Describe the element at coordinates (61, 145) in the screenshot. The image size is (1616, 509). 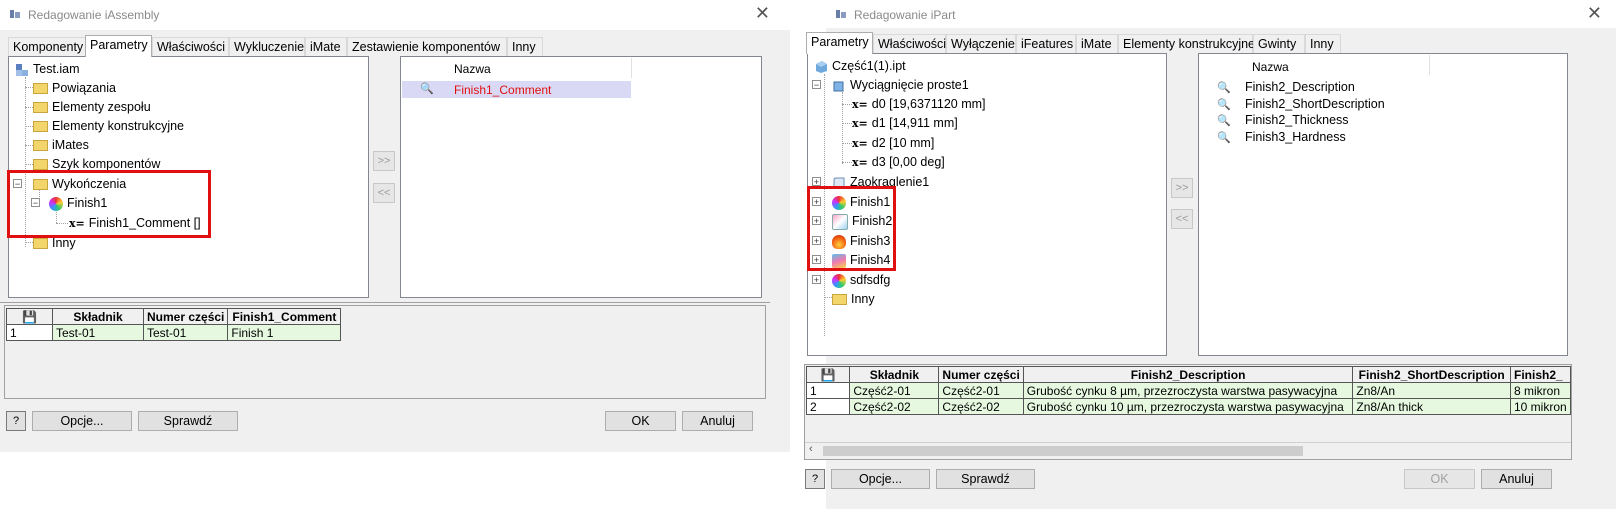
I see `tree-item-imates: iMates` at that location.